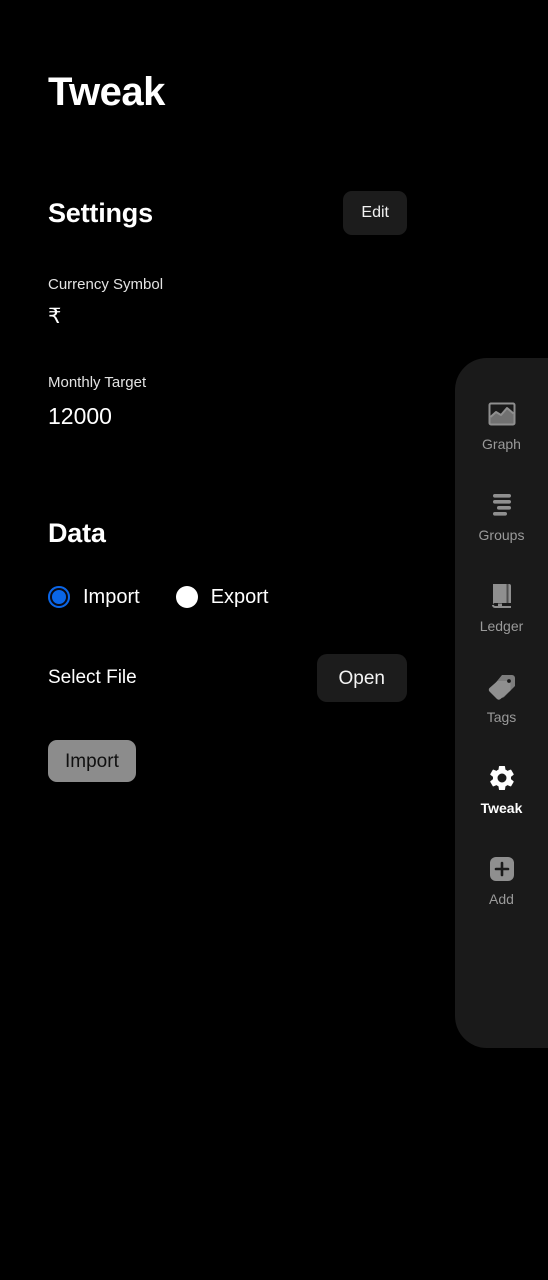  What do you see at coordinates (227, 304) in the screenshot?
I see `currency-symbol-field: Currency Symbol ₹` at bounding box center [227, 304].